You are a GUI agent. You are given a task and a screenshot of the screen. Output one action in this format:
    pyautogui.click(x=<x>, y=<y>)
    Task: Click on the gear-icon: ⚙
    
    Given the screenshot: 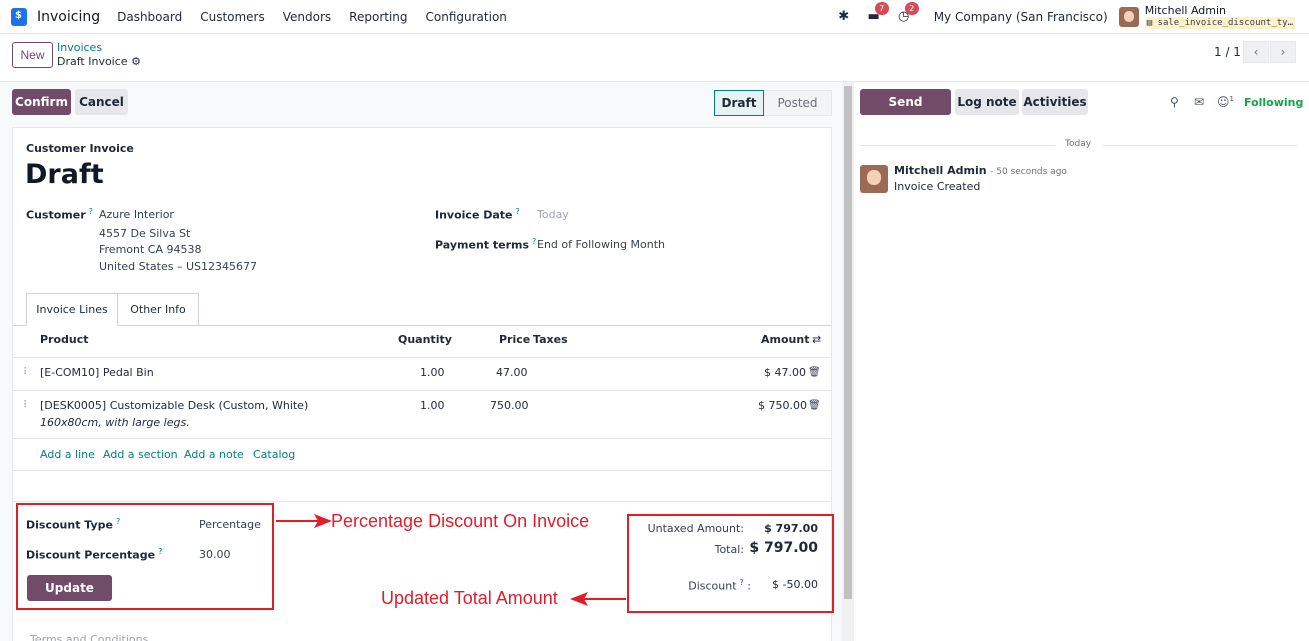 What is the action you would take?
    pyautogui.click(x=136, y=61)
    